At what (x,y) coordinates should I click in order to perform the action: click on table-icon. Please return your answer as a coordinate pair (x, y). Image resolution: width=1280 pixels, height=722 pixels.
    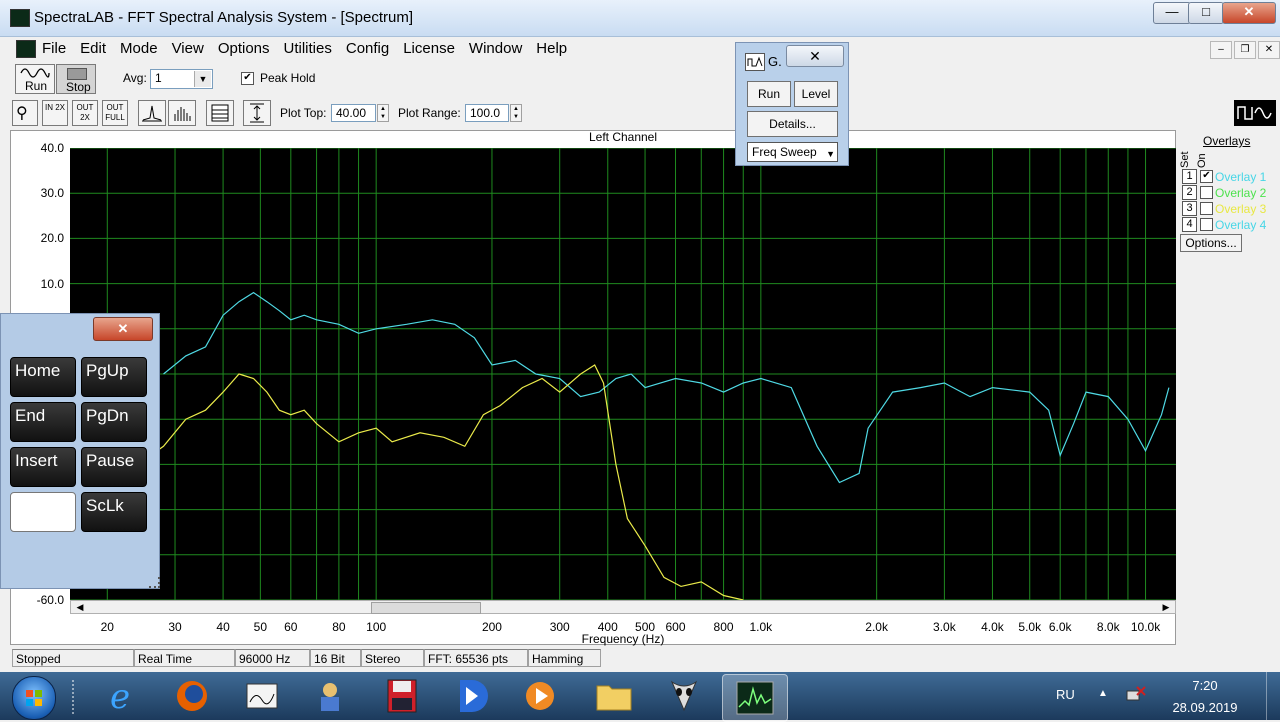
    Looking at the image, I should click on (220, 113).